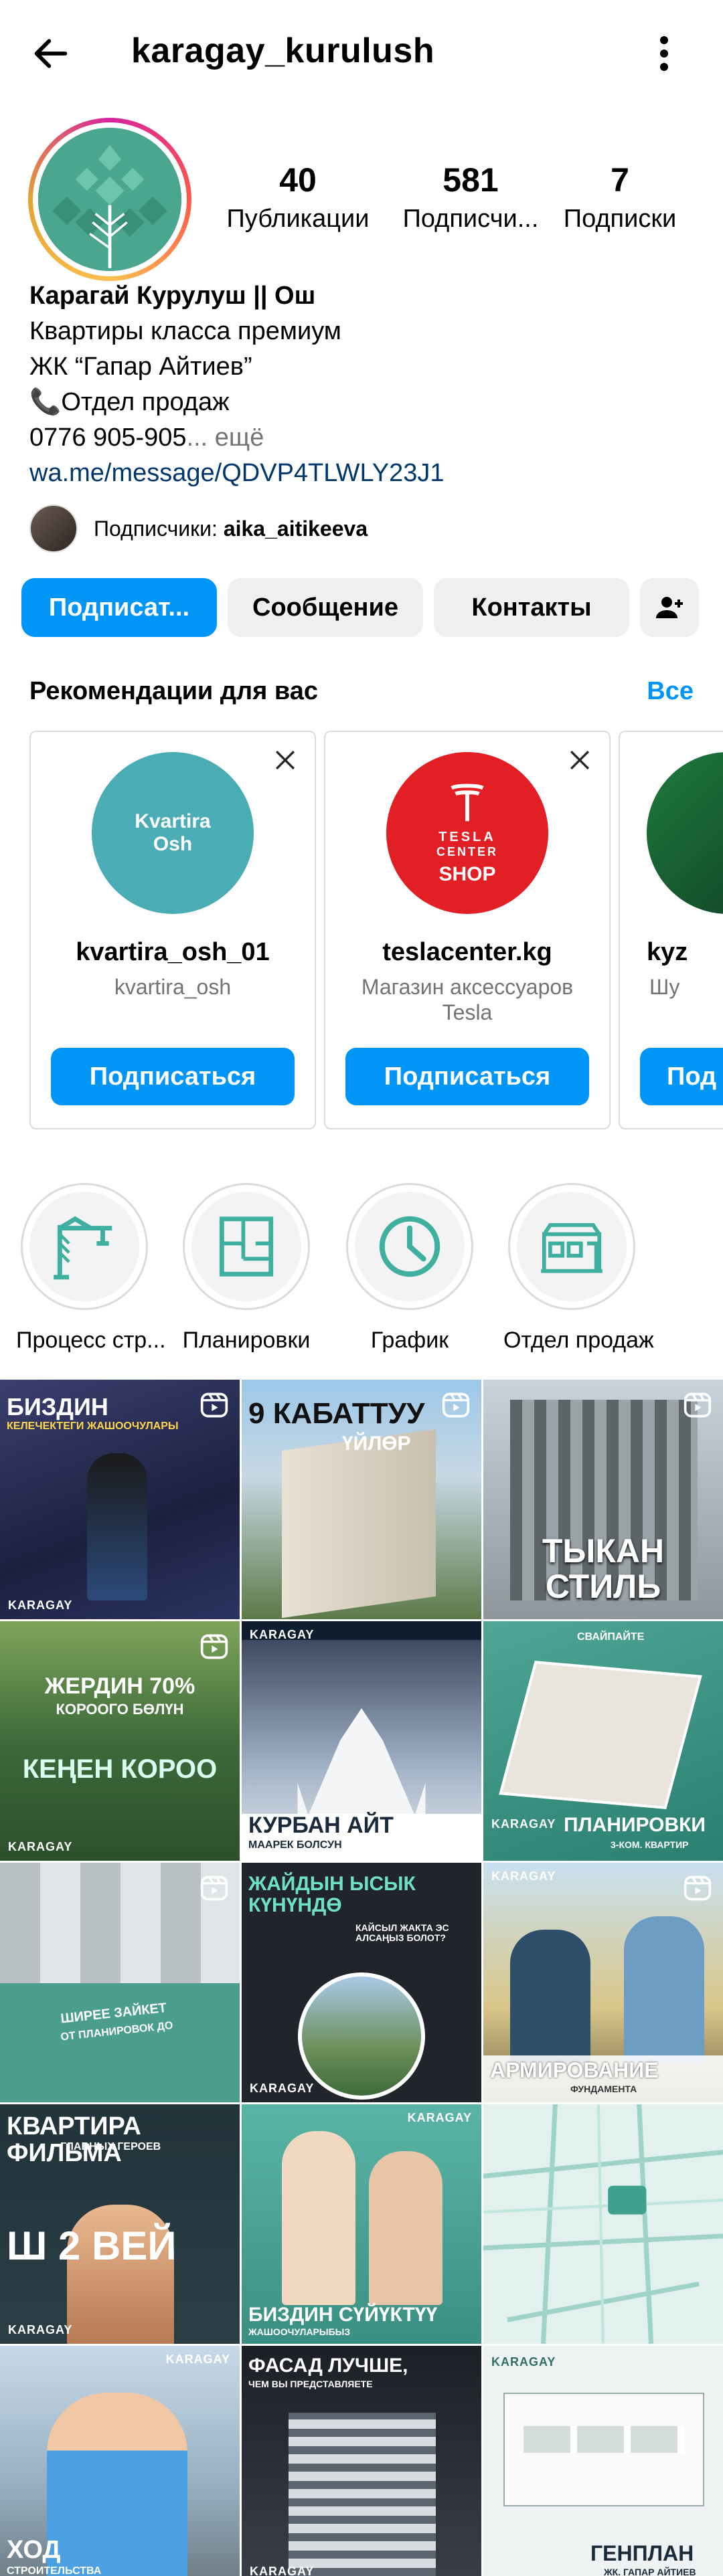 The width and height of the screenshot is (723, 2576). I want to click on post-thumbnail: АРМИРОВАНИЕ ФУНДАМЕНТА KARAGAY, so click(603, 1982).